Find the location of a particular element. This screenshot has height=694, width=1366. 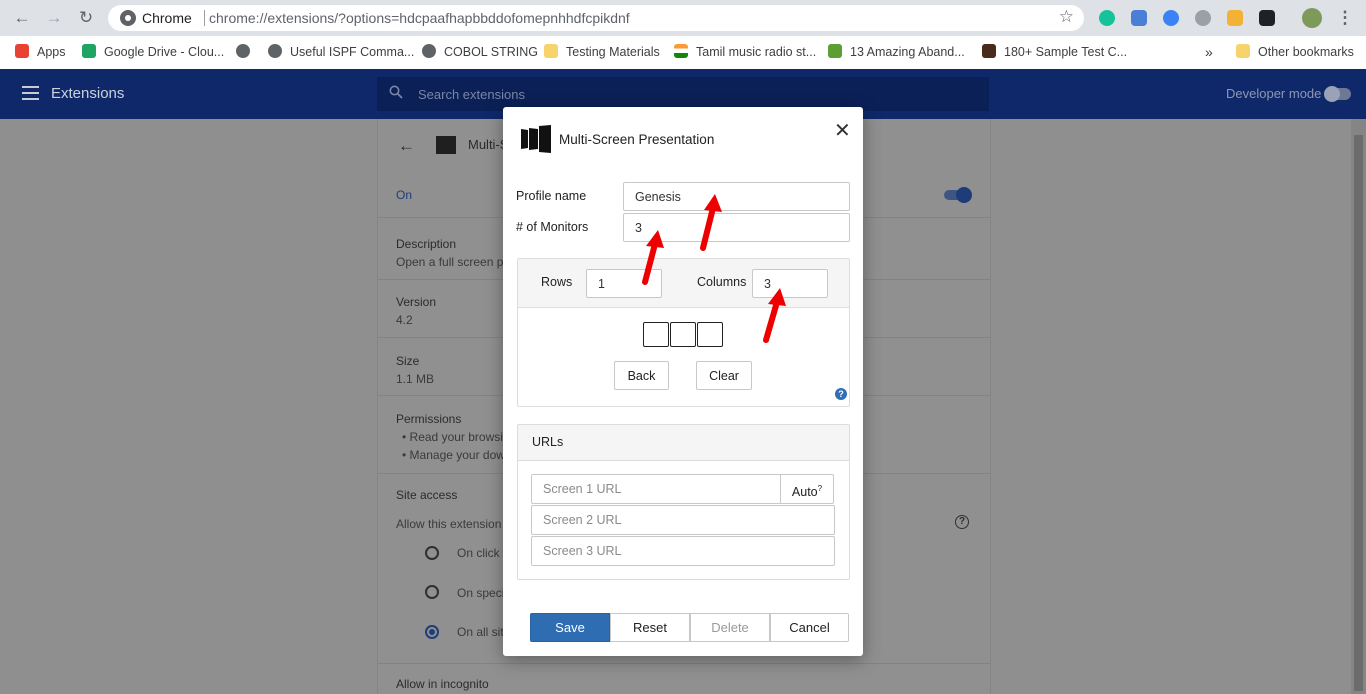

developer-mode-toggle is located at coordinates (1337, 94).